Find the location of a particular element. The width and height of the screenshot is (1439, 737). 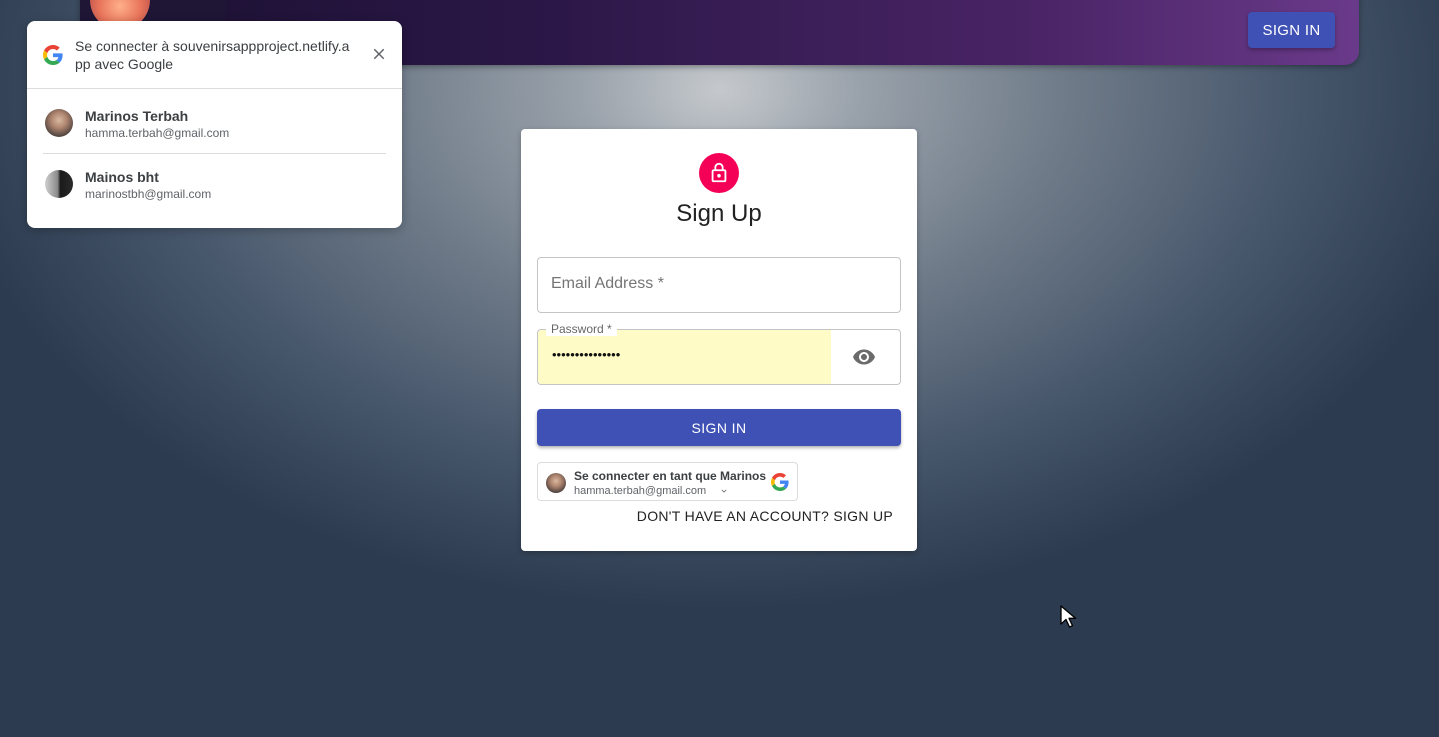

submit-signin-button: SIGN IN is located at coordinates (719, 427).